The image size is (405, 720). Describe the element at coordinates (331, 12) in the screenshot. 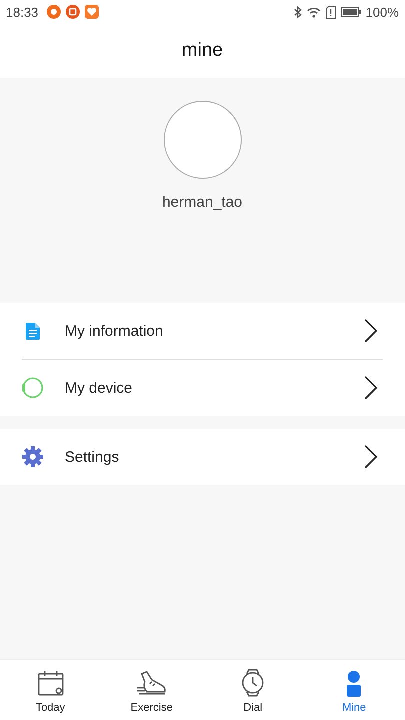

I see `sim-alert-icon` at that location.